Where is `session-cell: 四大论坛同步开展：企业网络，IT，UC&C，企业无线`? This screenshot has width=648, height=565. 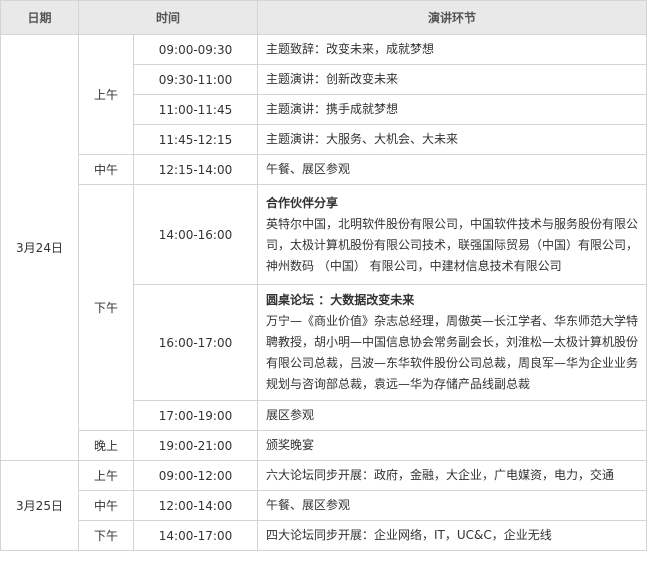 session-cell: 四大论坛同步开展：企业网络，IT，UC&C，企业无线 is located at coordinates (452, 535).